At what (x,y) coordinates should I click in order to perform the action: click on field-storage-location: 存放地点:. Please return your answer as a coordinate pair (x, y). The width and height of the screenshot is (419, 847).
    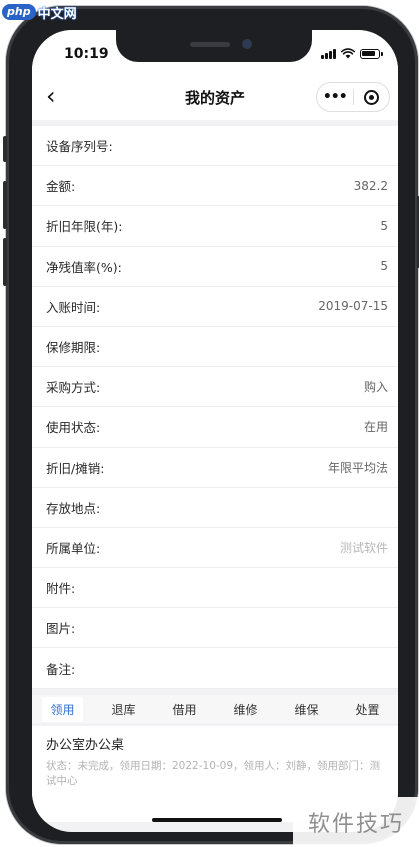
    Looking at the image, I should click on (215, 507).